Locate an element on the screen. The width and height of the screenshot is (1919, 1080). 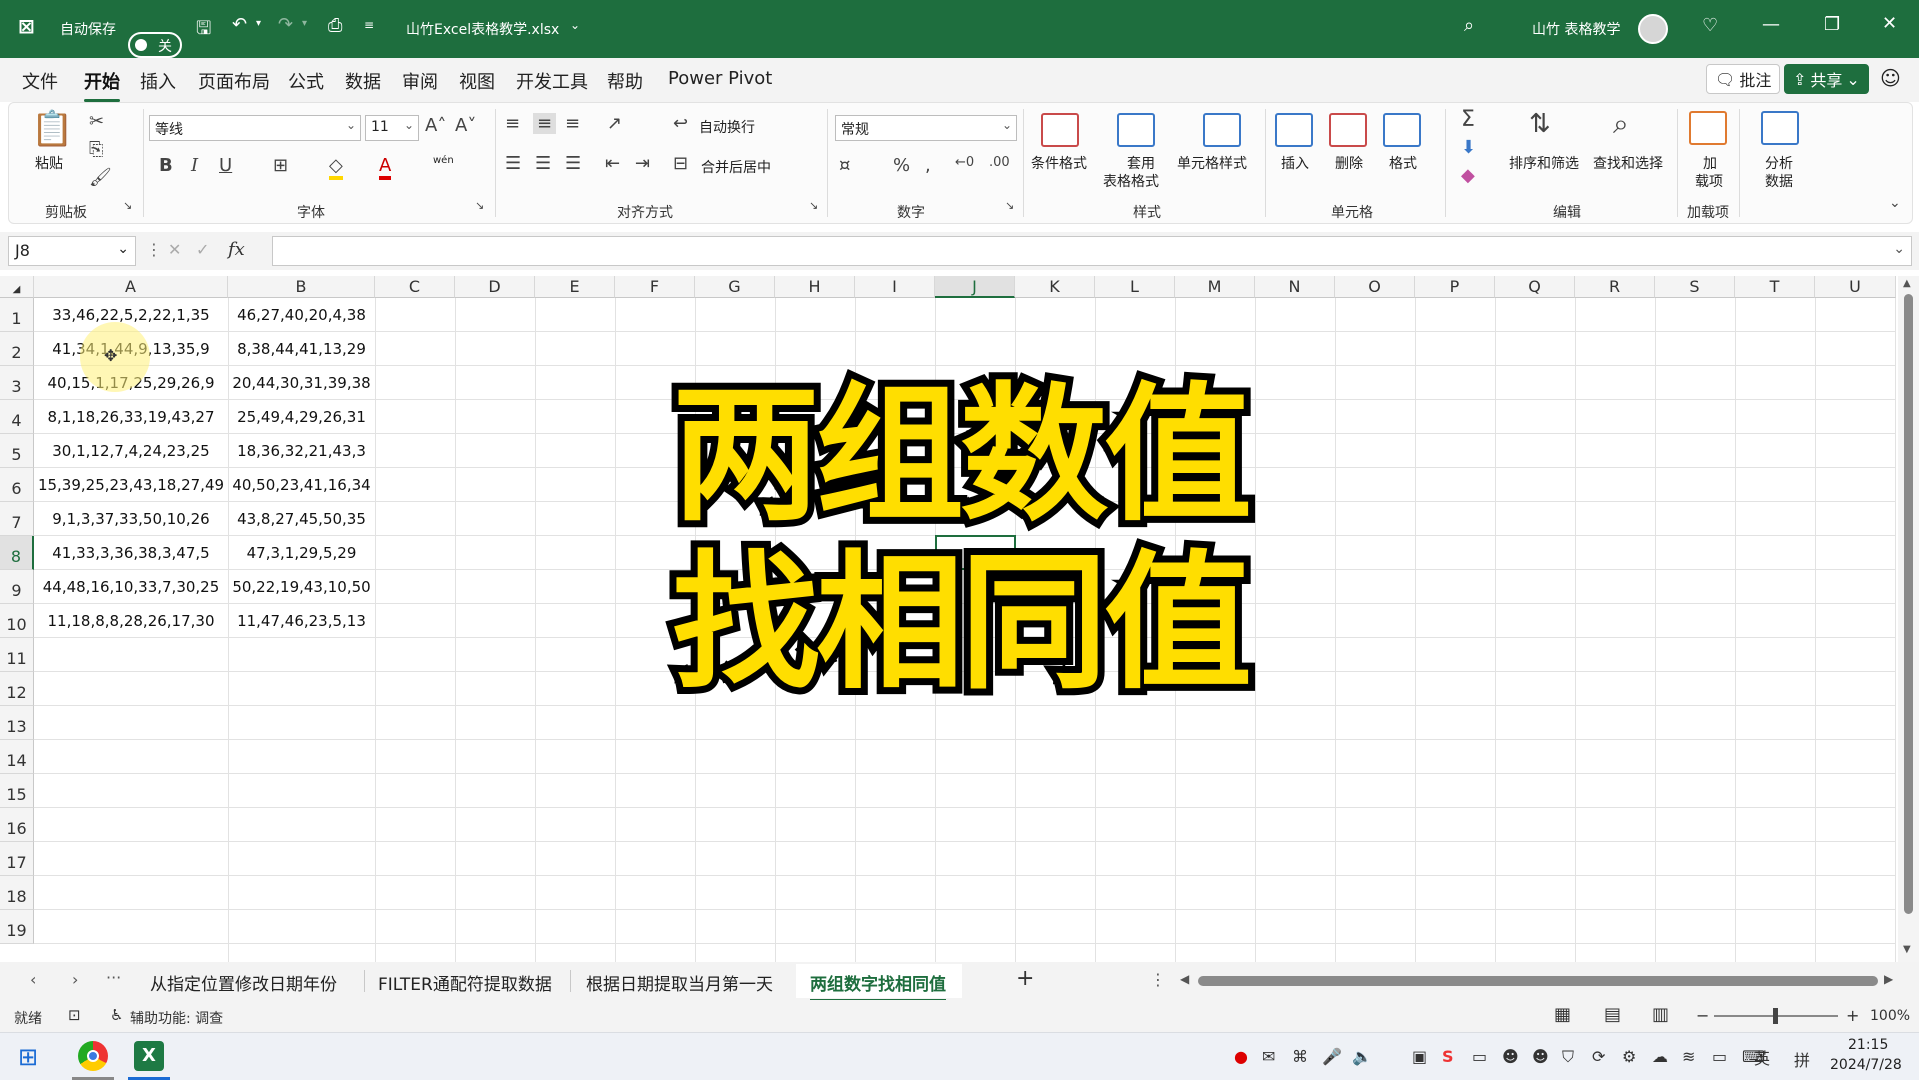
cell-styles-button: 单元格样式 is located at coordinates (1212, 163).